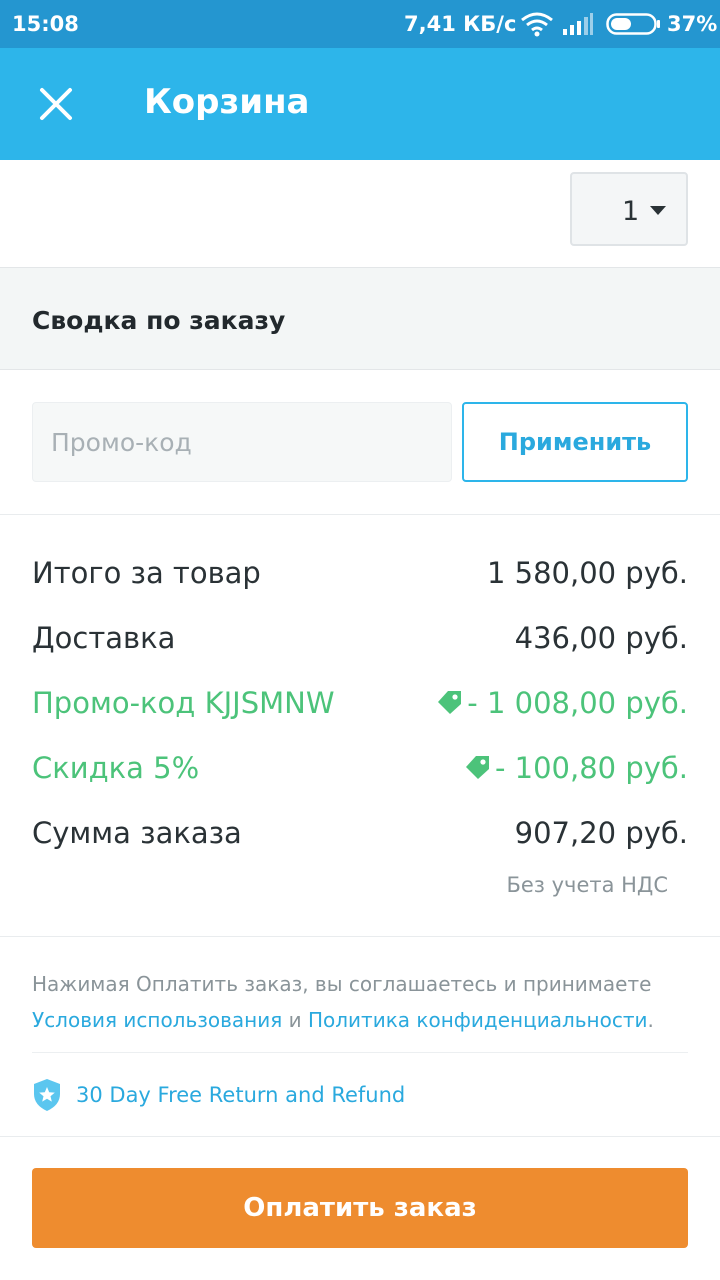  I want to click on summary-row-promo: Промо-код KJJSMNW - 1 008,00 руб., so click(360, 706).